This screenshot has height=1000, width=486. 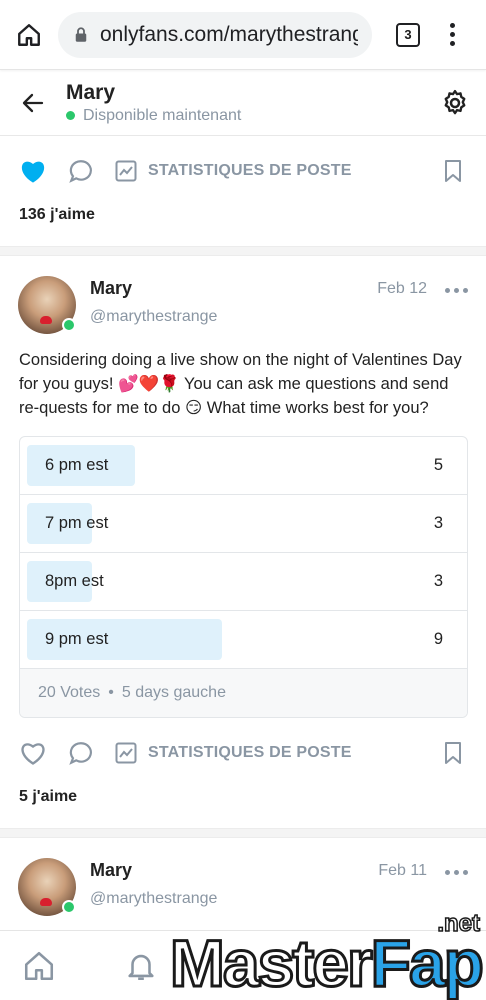 What do you see at coordinates (438, 465) in the screenshot?
I see `poll-option-votes: 5` at bounding box center [438, 465].